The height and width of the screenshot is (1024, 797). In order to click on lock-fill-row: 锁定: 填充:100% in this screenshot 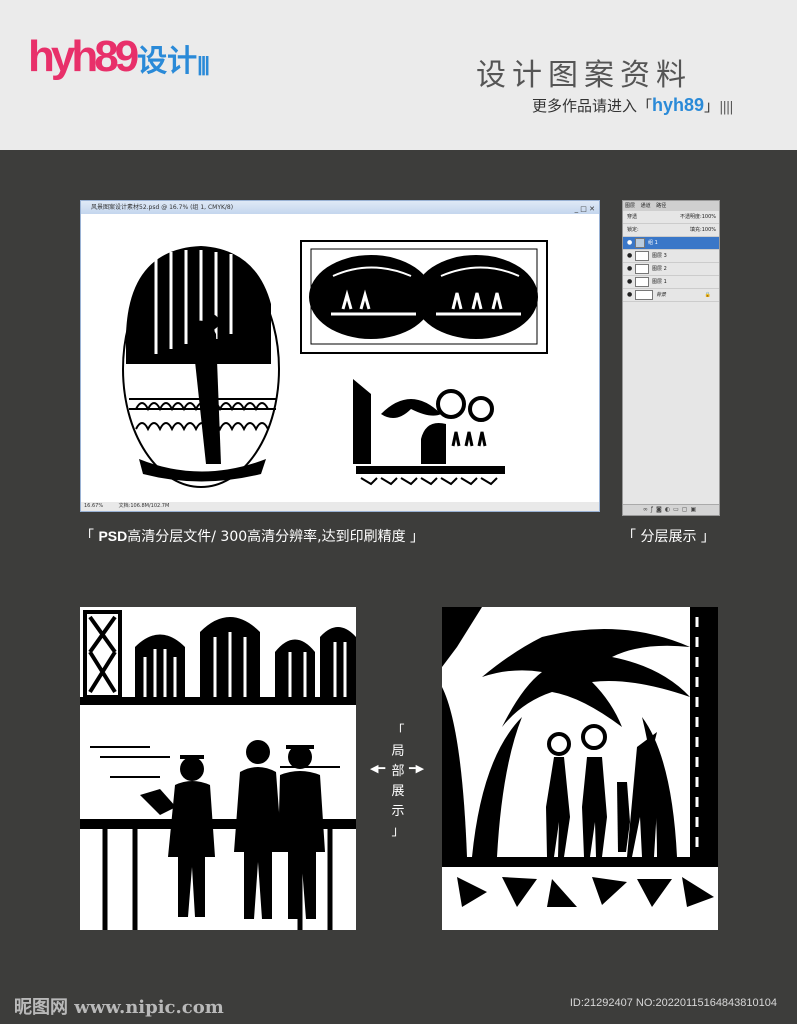, I will do `click(671, 230)`.